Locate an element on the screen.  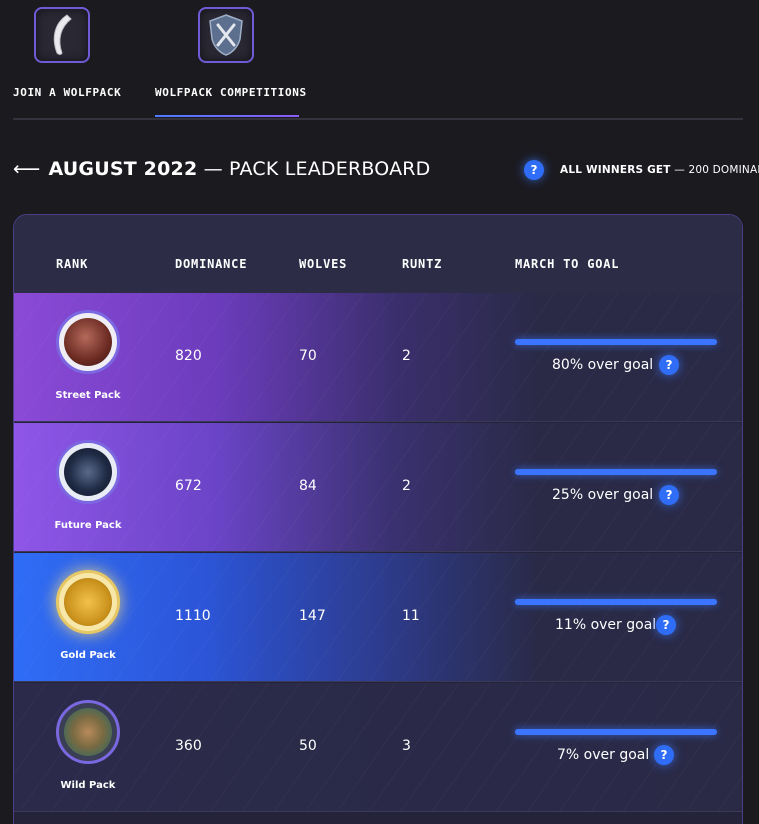
pack-name: Street Pack is located at coordinates (88, 395).